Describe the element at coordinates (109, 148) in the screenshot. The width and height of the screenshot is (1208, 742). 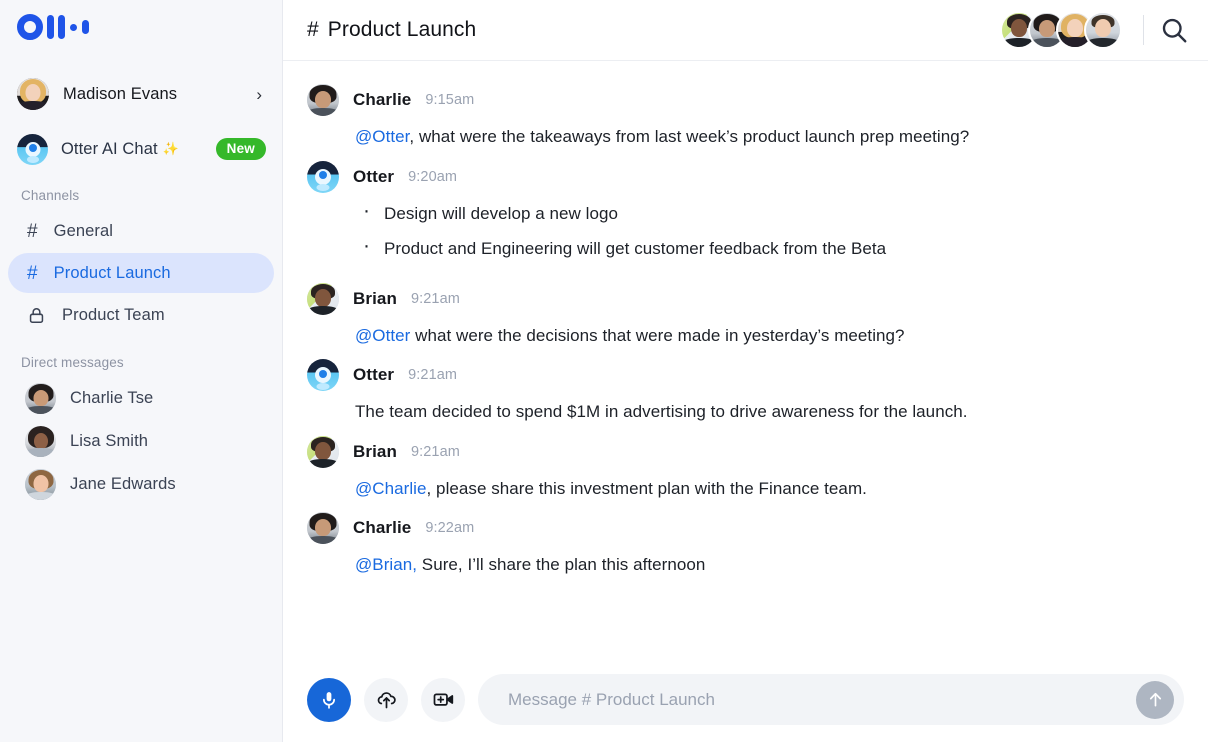
I see `otter-ai-chat-text: Otter AI Chat` at that location.